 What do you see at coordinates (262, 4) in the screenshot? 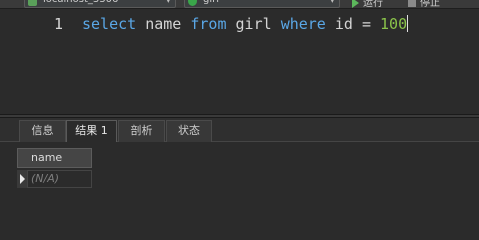
I see `database-select: girl ▼` at bounding box center [262, 4].